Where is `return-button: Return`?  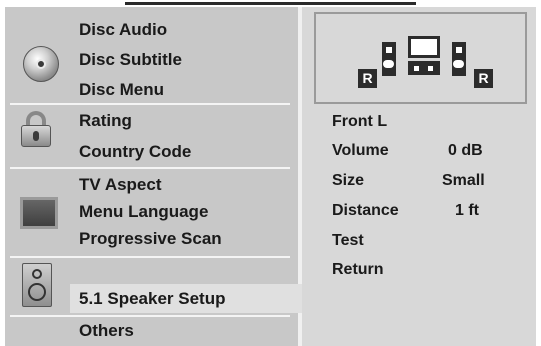 return-button: Return is located at coordinates (358, 270).